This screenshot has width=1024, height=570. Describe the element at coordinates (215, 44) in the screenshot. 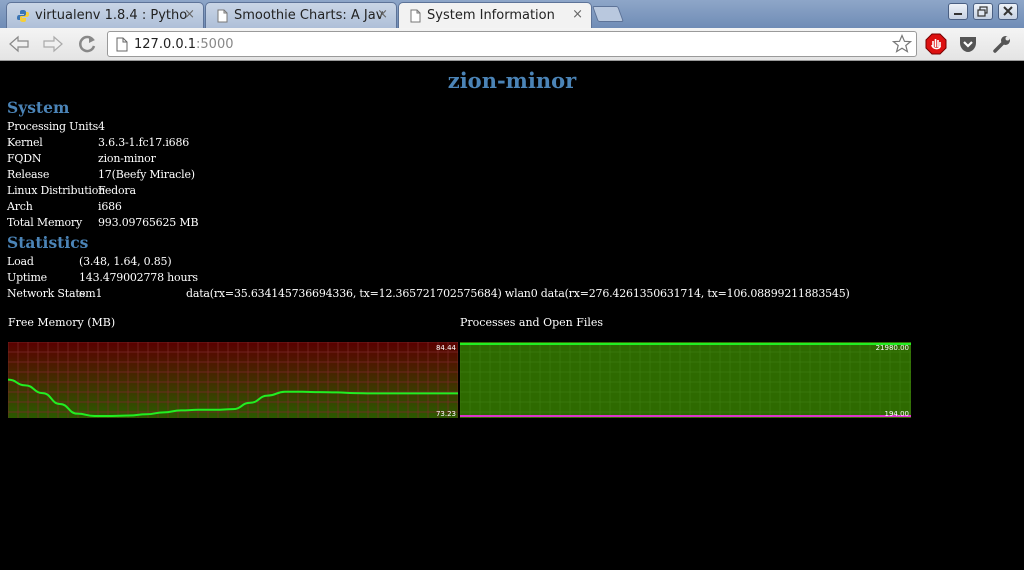

I see `url-port: :5000` at that location.